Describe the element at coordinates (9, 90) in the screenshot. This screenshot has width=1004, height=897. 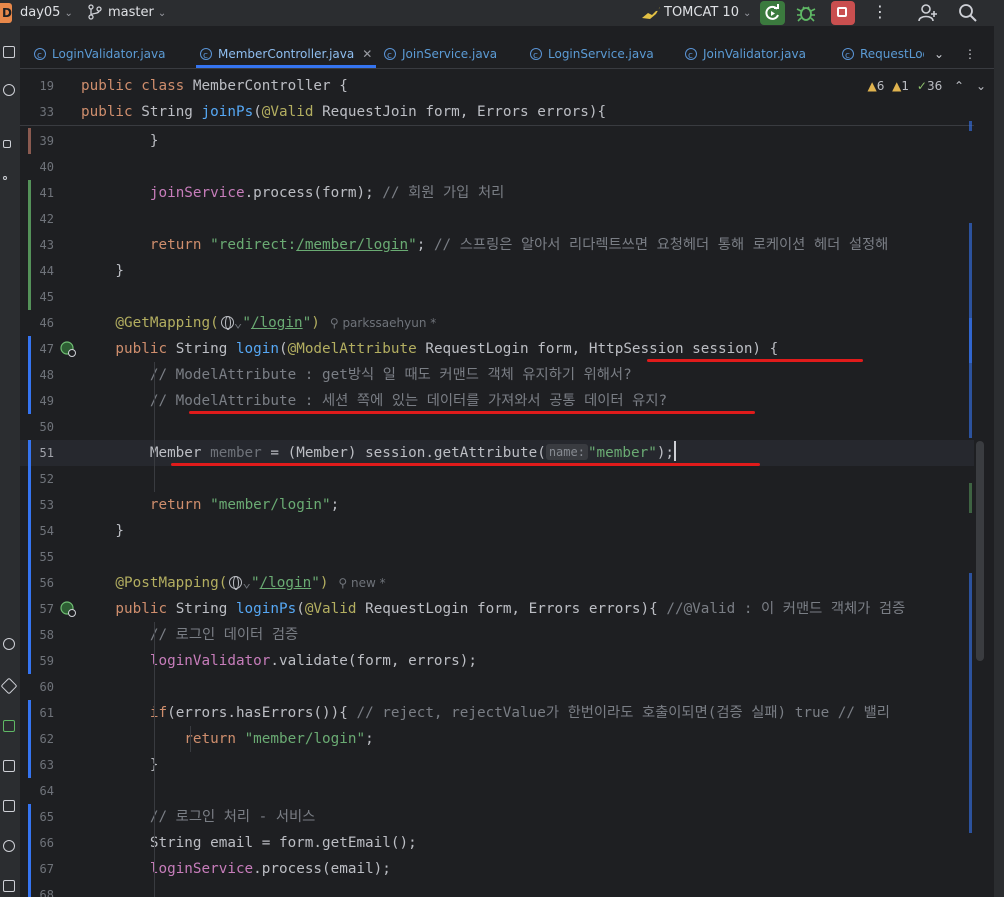
I see `commit-tool-icon` at that location.